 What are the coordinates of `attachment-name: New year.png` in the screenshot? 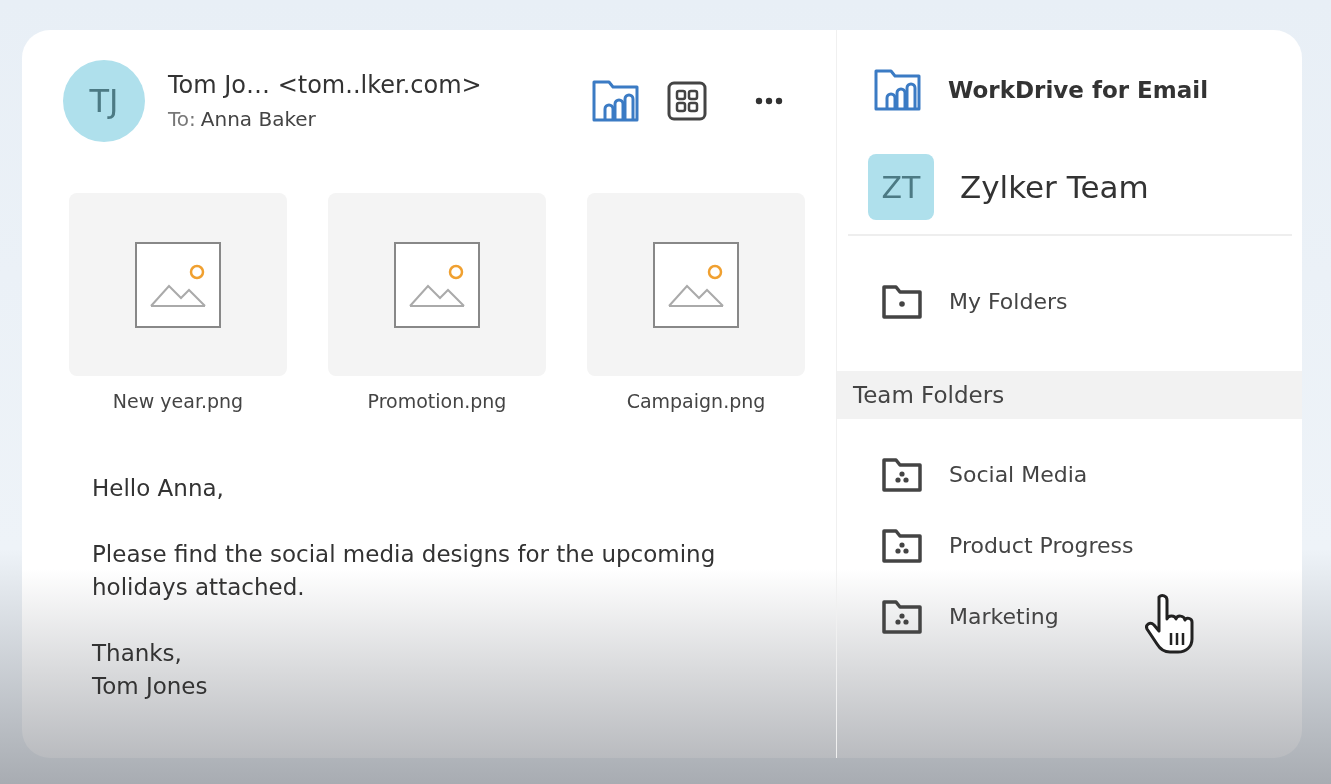 It's located at (178, 401).